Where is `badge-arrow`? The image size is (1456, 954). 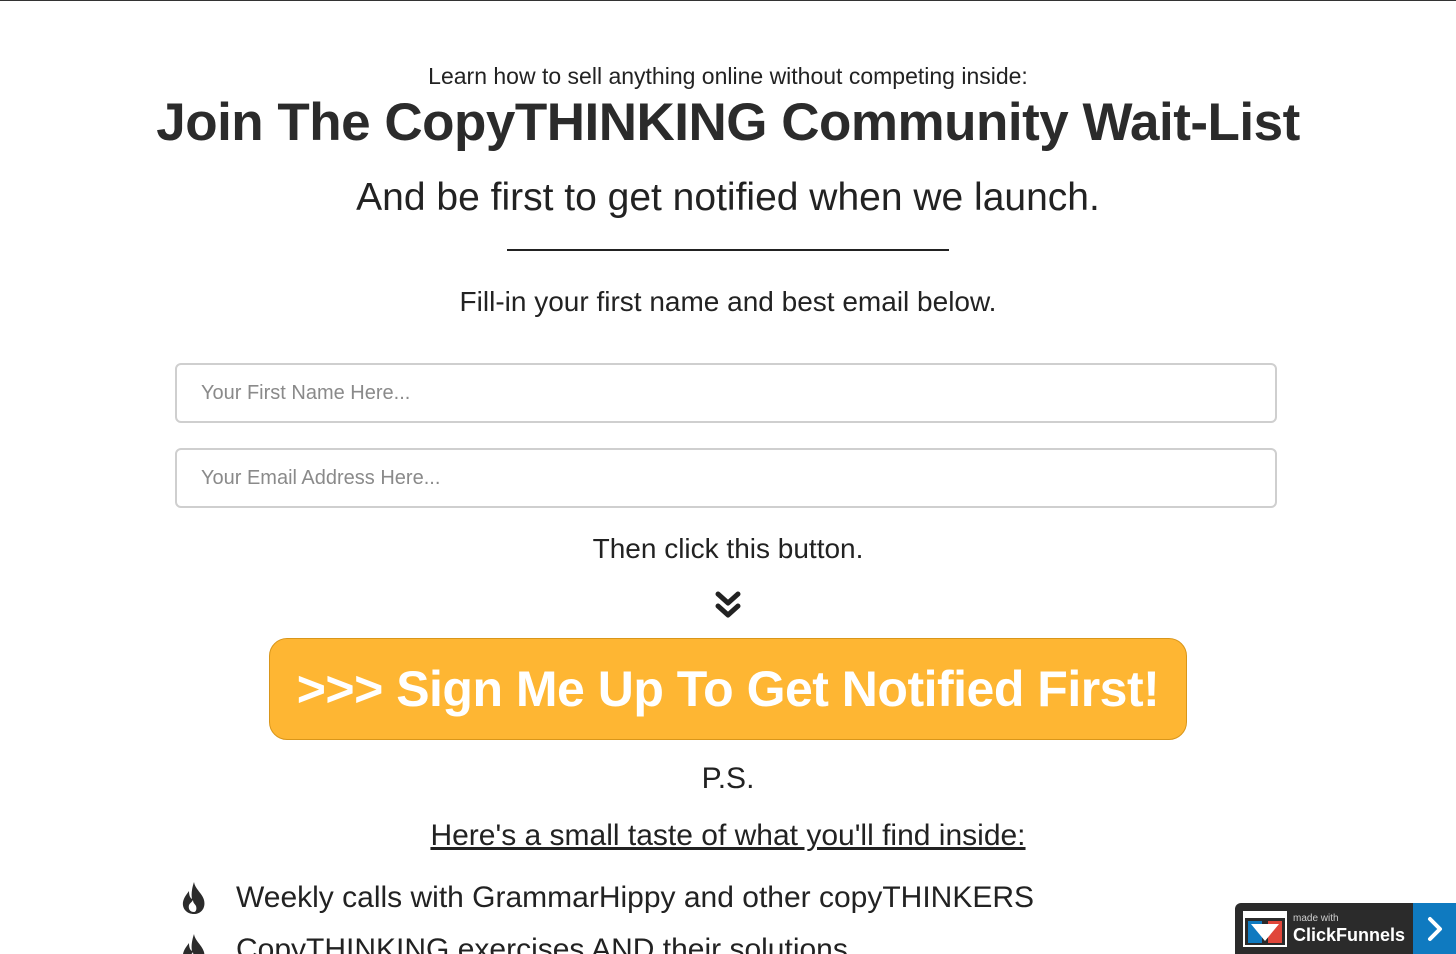 badge-arrow is located at coordinates (1434, 928).